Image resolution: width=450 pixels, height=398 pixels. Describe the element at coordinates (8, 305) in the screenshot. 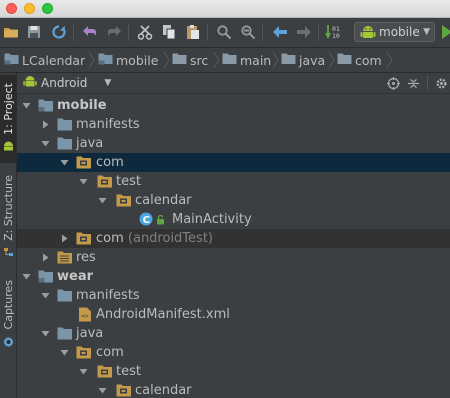

I see `captures-tool-label: Captures` at that location.